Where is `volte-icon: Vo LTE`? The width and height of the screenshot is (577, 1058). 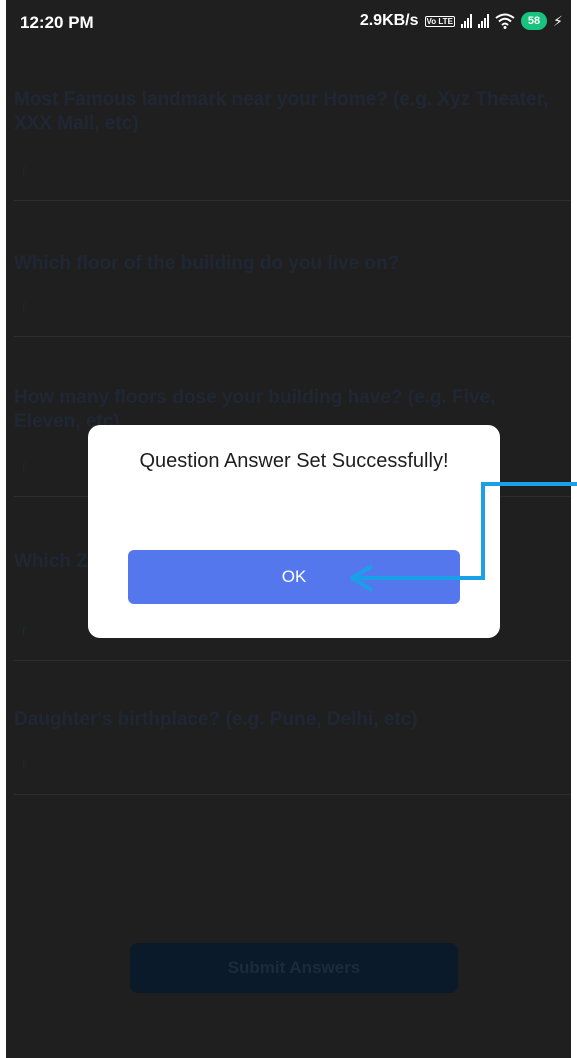
volte-icon: Vo LTE is located at coordinates (439, 21).